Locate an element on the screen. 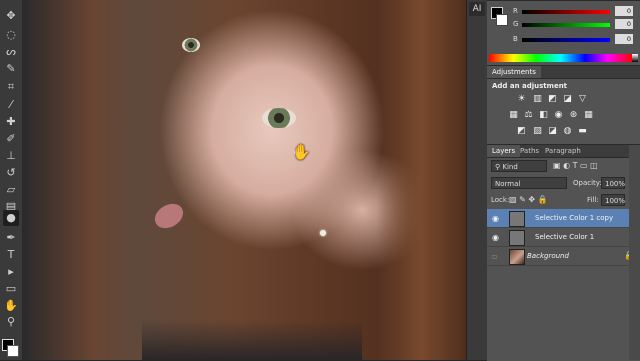 The image size is (640, 361). opacity-field: 100% is located at coordinates (613, 183).